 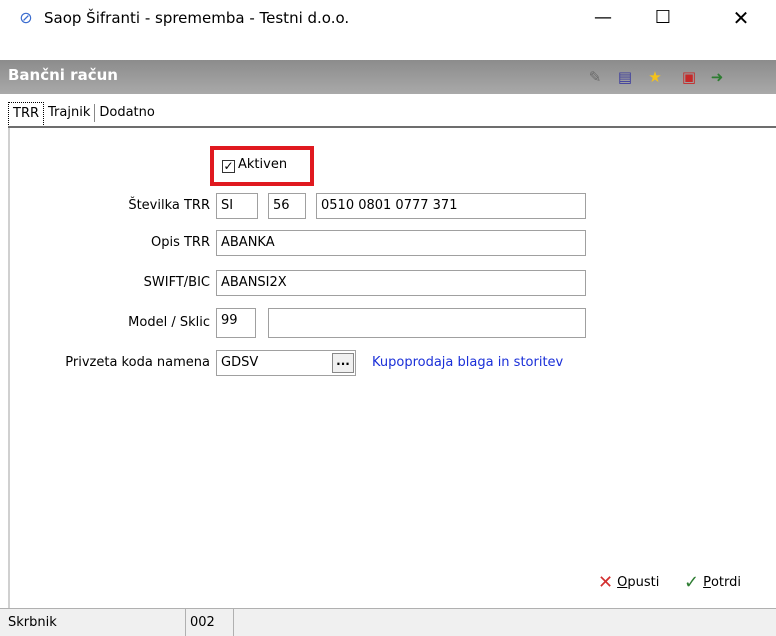 What do you see at coordinates (606, 582) in the screenshot?
I see `cancel-icon: ✕` at bounding box center [606, 582].